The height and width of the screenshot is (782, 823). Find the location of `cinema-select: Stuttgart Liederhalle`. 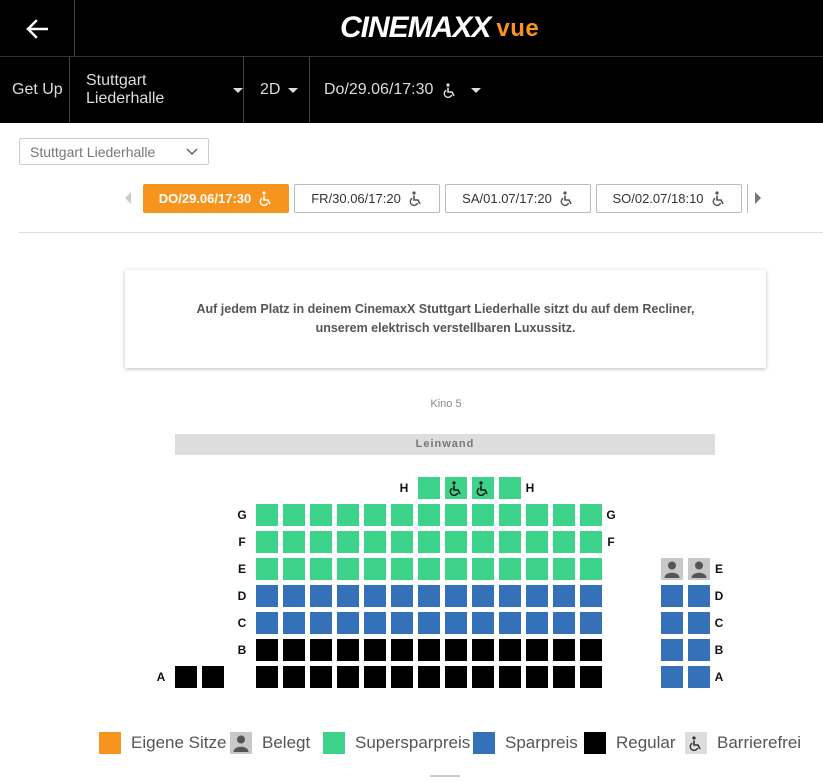

cinema-select: Stuttgart Liederhalle is located at coordinates (114, 151).